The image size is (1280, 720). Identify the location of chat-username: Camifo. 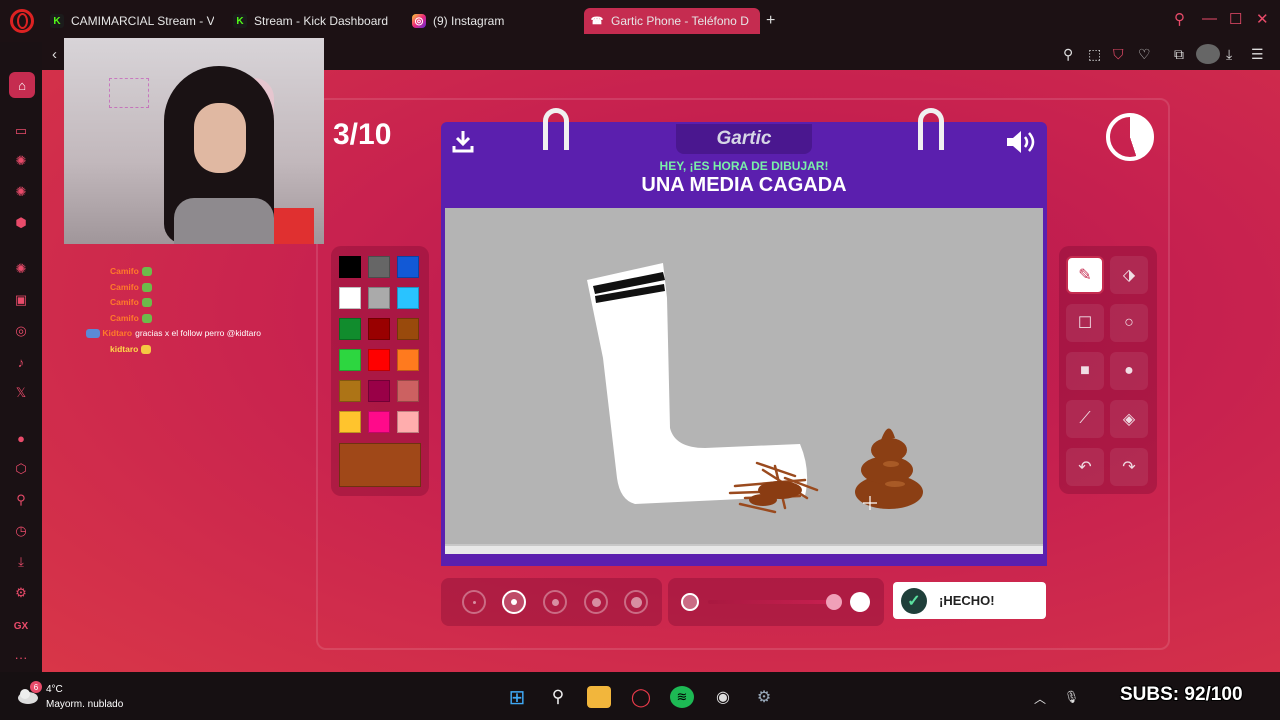
(124, 286).